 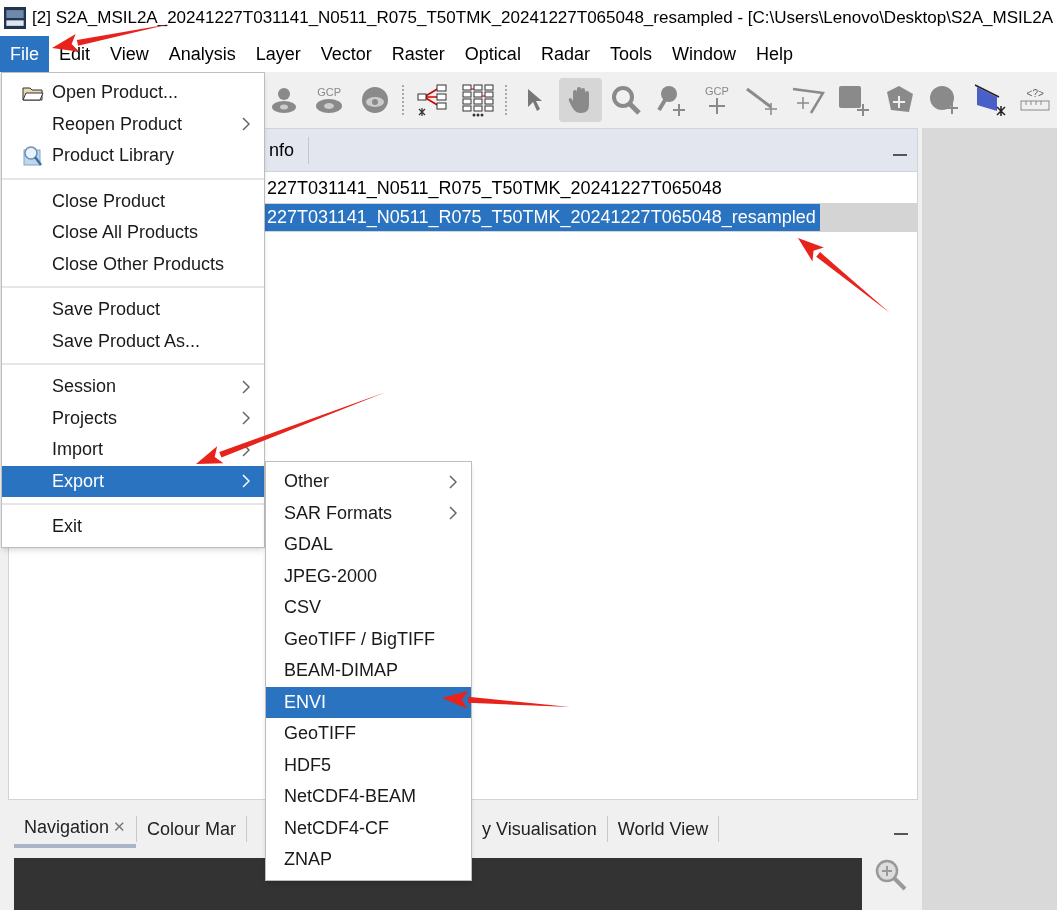 I want to click on app-logo-icon, so click(x=15, y=18).